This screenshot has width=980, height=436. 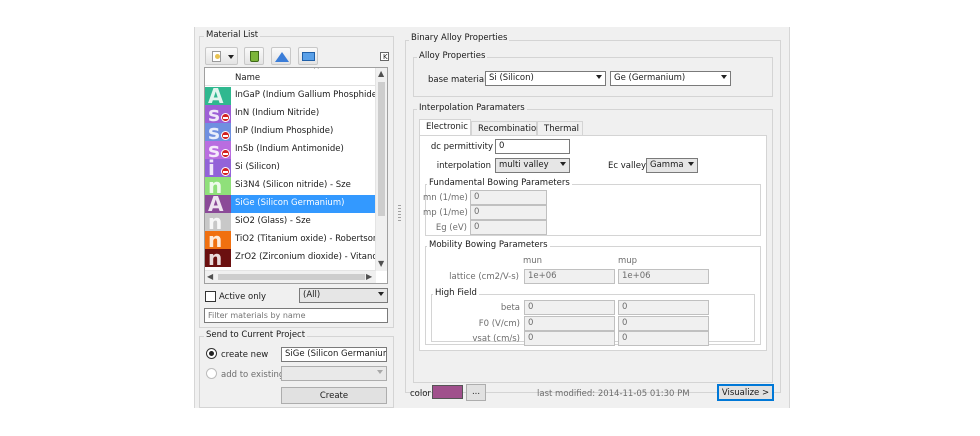 I want to click on color-swatch, so click(x=447, y=392).